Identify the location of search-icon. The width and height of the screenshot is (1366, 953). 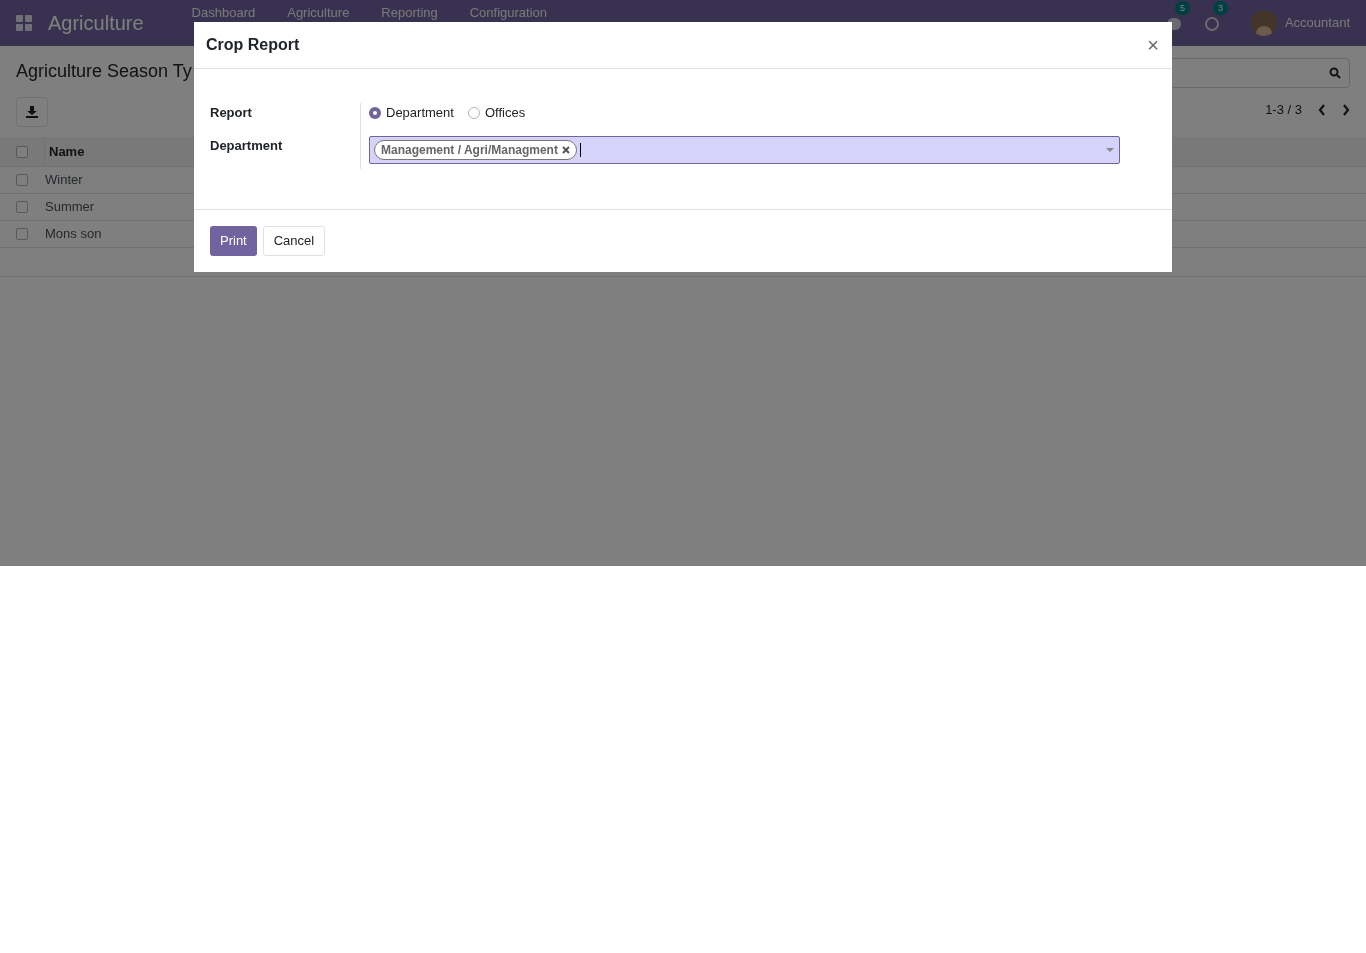
(1335, 73).